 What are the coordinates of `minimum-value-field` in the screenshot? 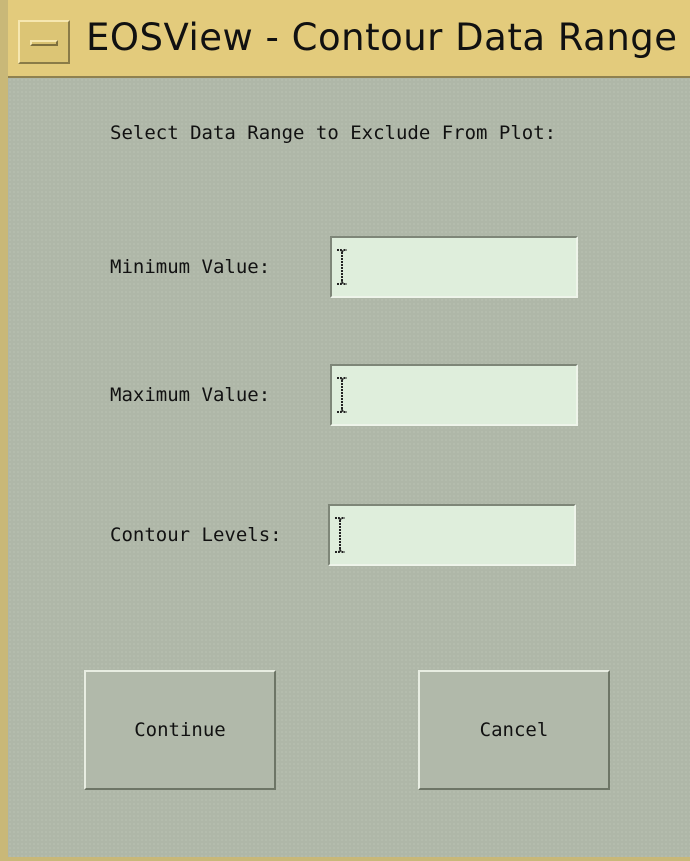 It's located at (454, 267).